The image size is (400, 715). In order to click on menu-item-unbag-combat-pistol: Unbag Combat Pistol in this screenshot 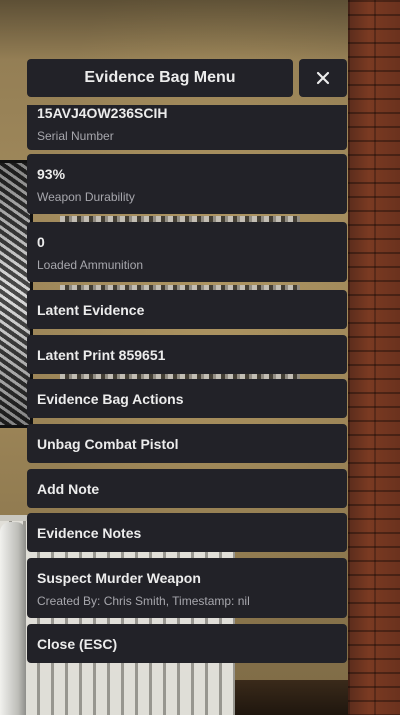, I will do `click(187, 443)`.